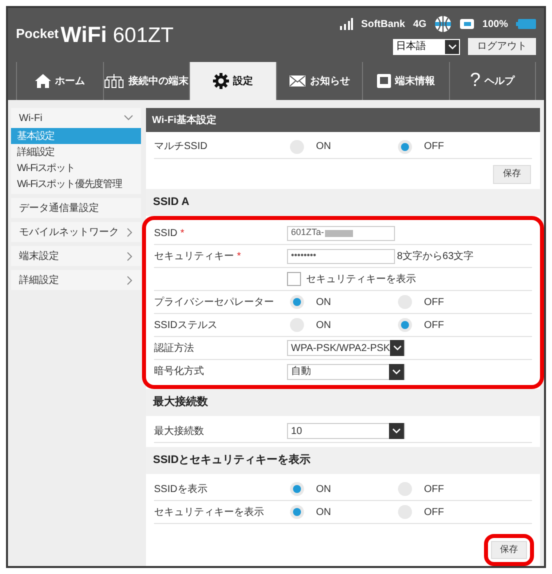 This screenshot has height=574, width=552. I want to click on field-label: SSIDを表示, so click(181, 489).